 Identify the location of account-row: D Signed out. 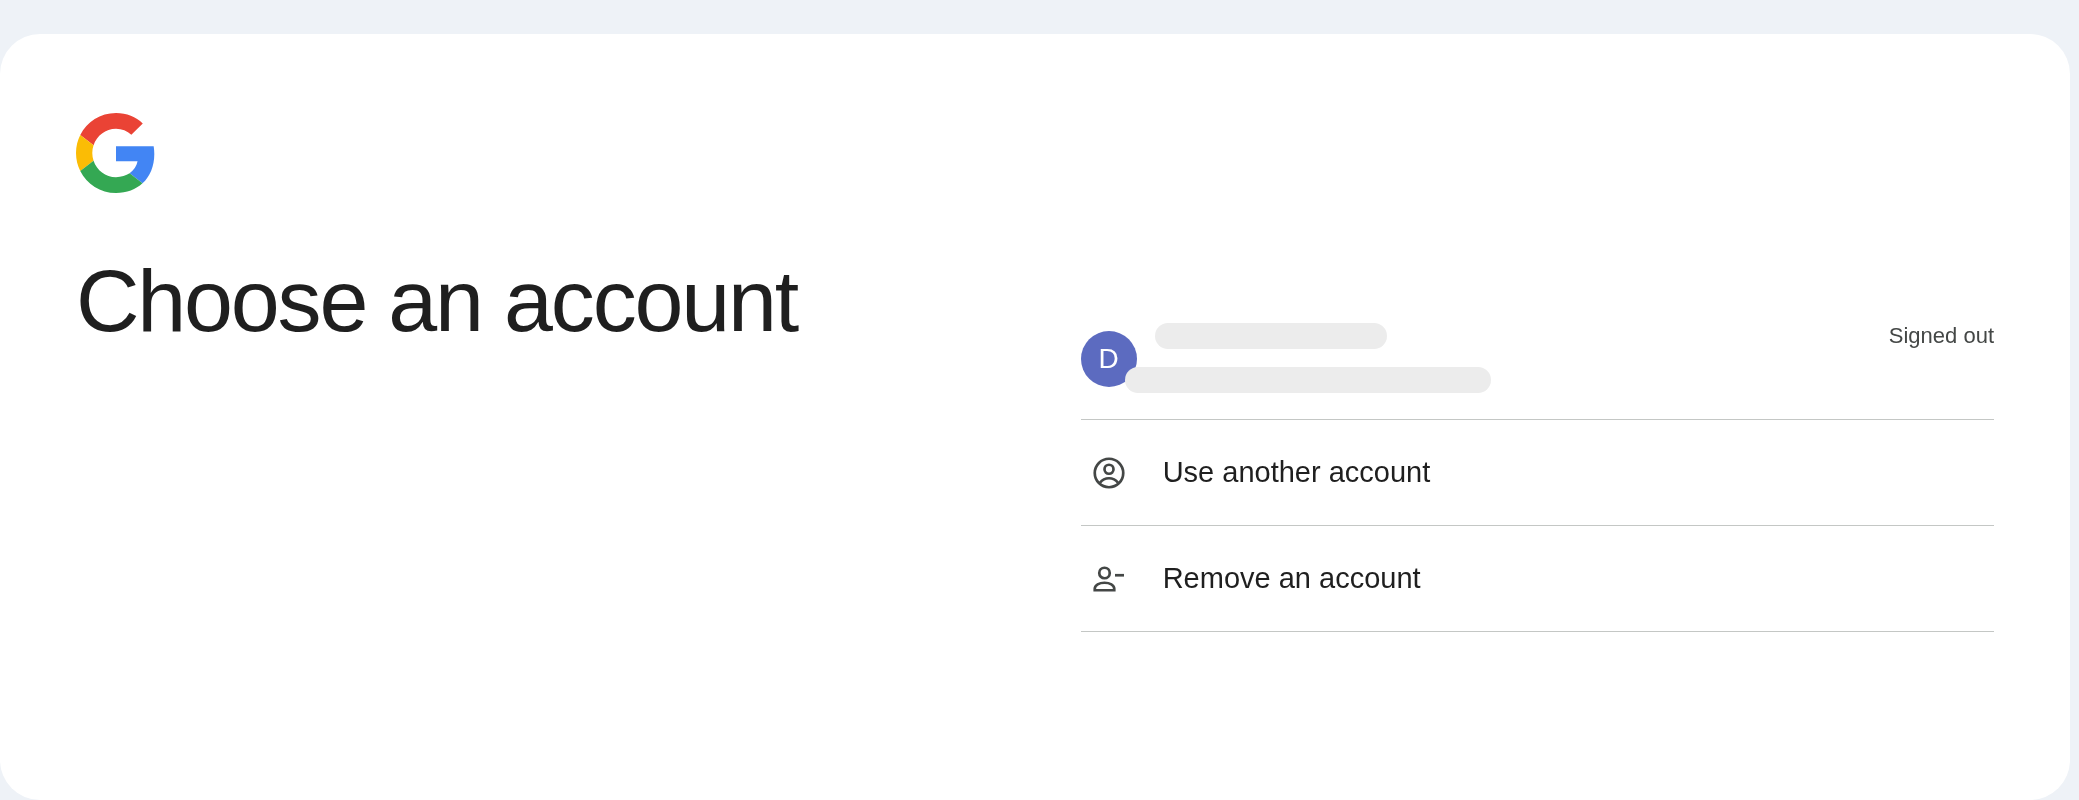
(1537, 366).